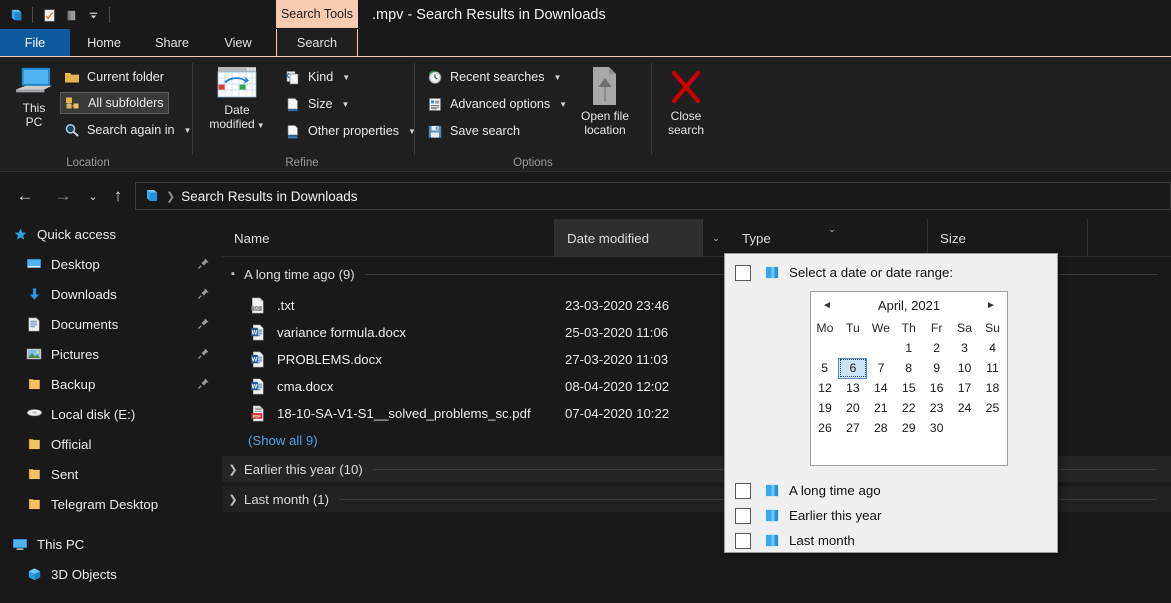 The image size is (1171, 603). I want to click on column-header-size: Size, so click(1008, 238).